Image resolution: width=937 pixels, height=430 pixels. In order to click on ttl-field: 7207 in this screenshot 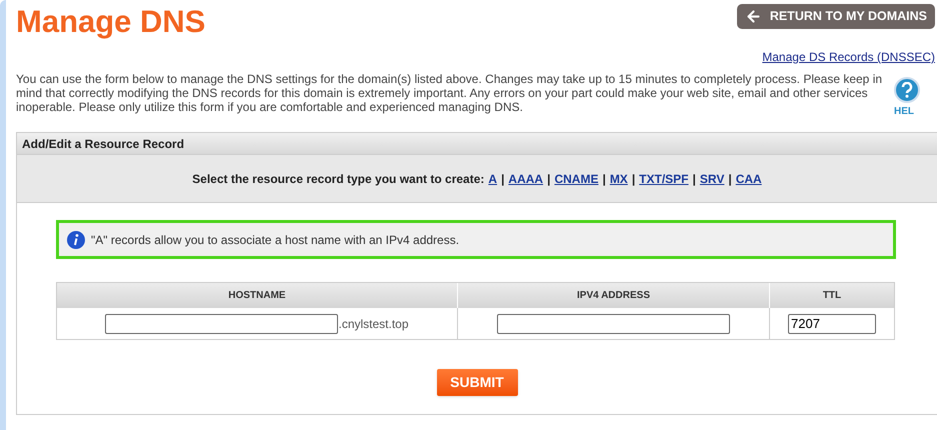, I will do `click(832, 324)`.